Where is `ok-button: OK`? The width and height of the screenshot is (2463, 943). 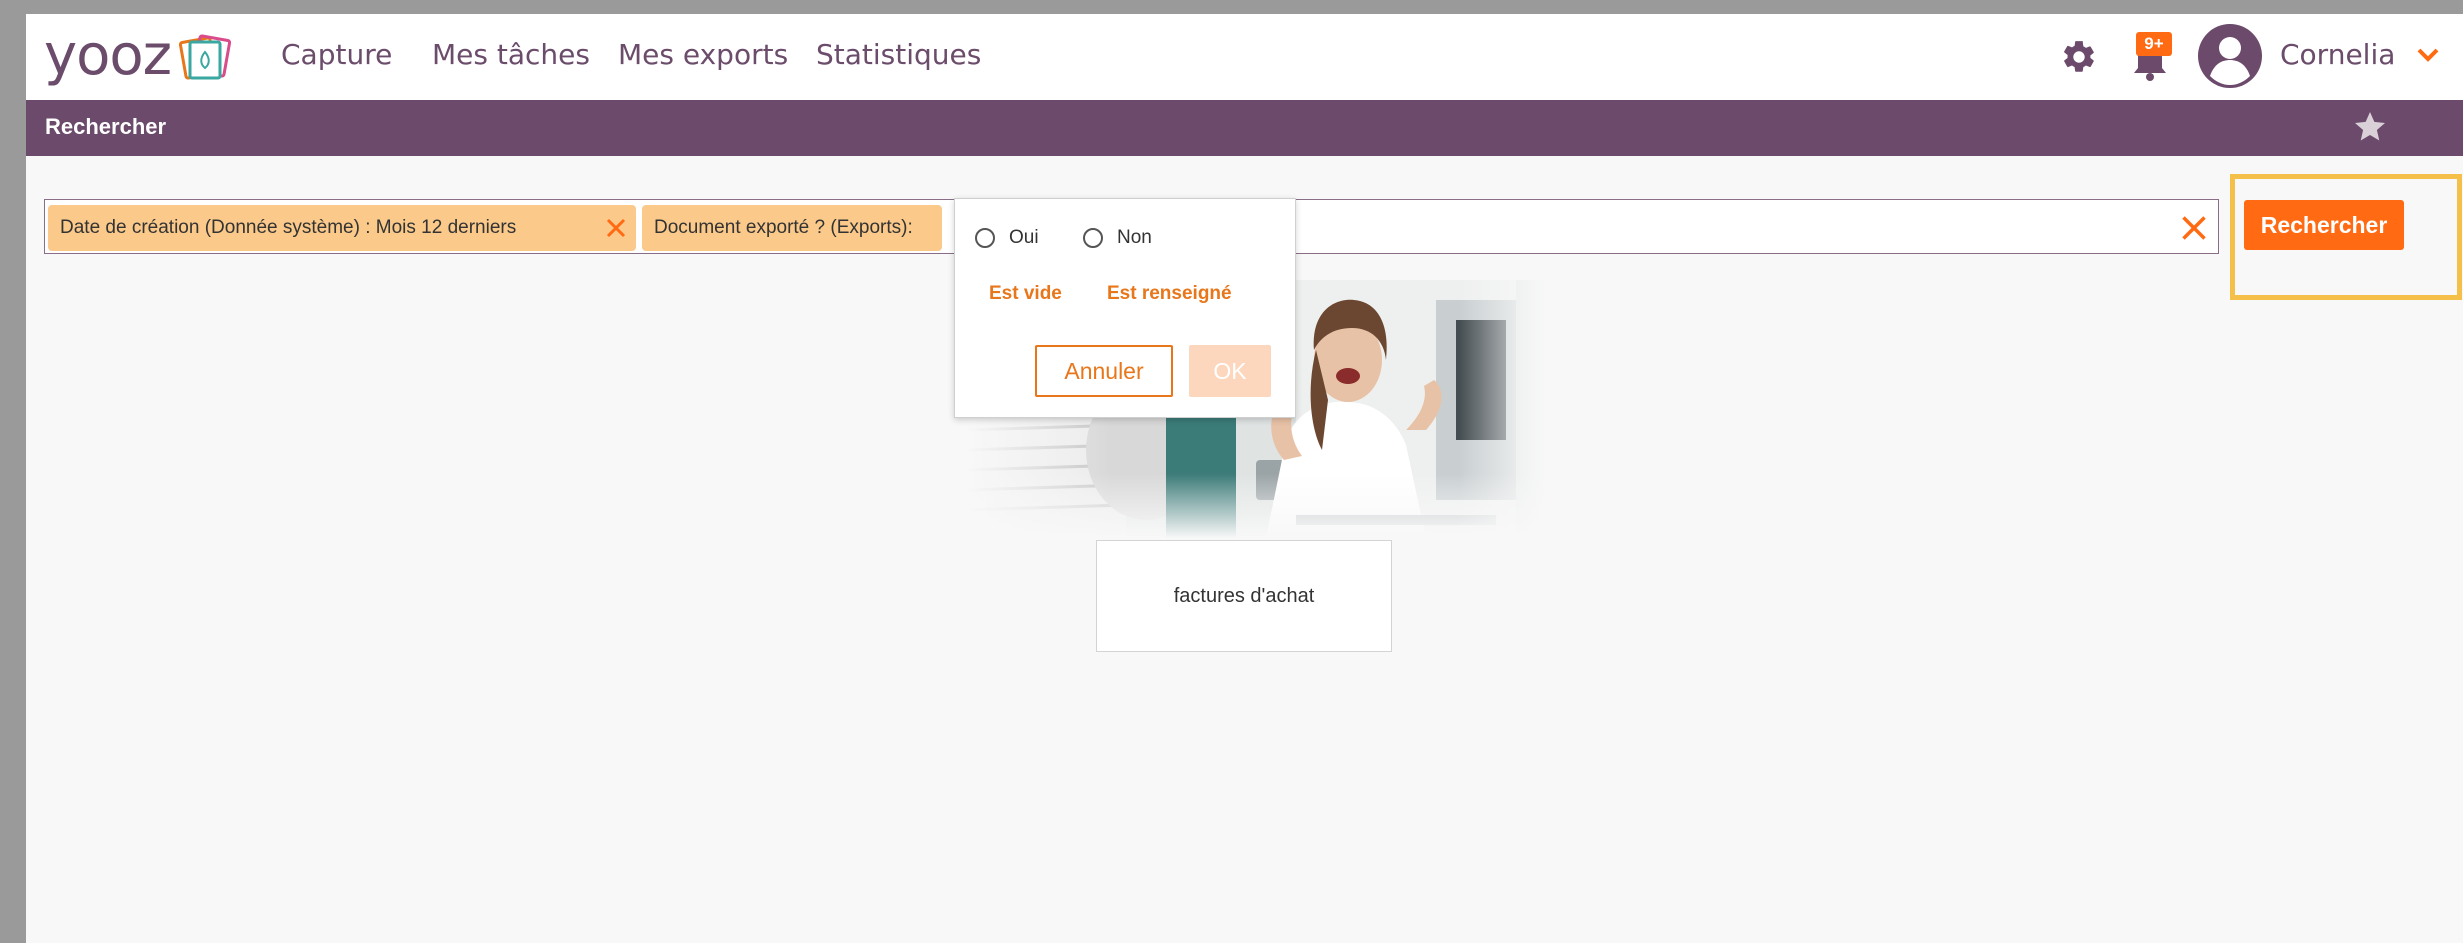 ok-button: OK is located at coordinates (1230, 371).